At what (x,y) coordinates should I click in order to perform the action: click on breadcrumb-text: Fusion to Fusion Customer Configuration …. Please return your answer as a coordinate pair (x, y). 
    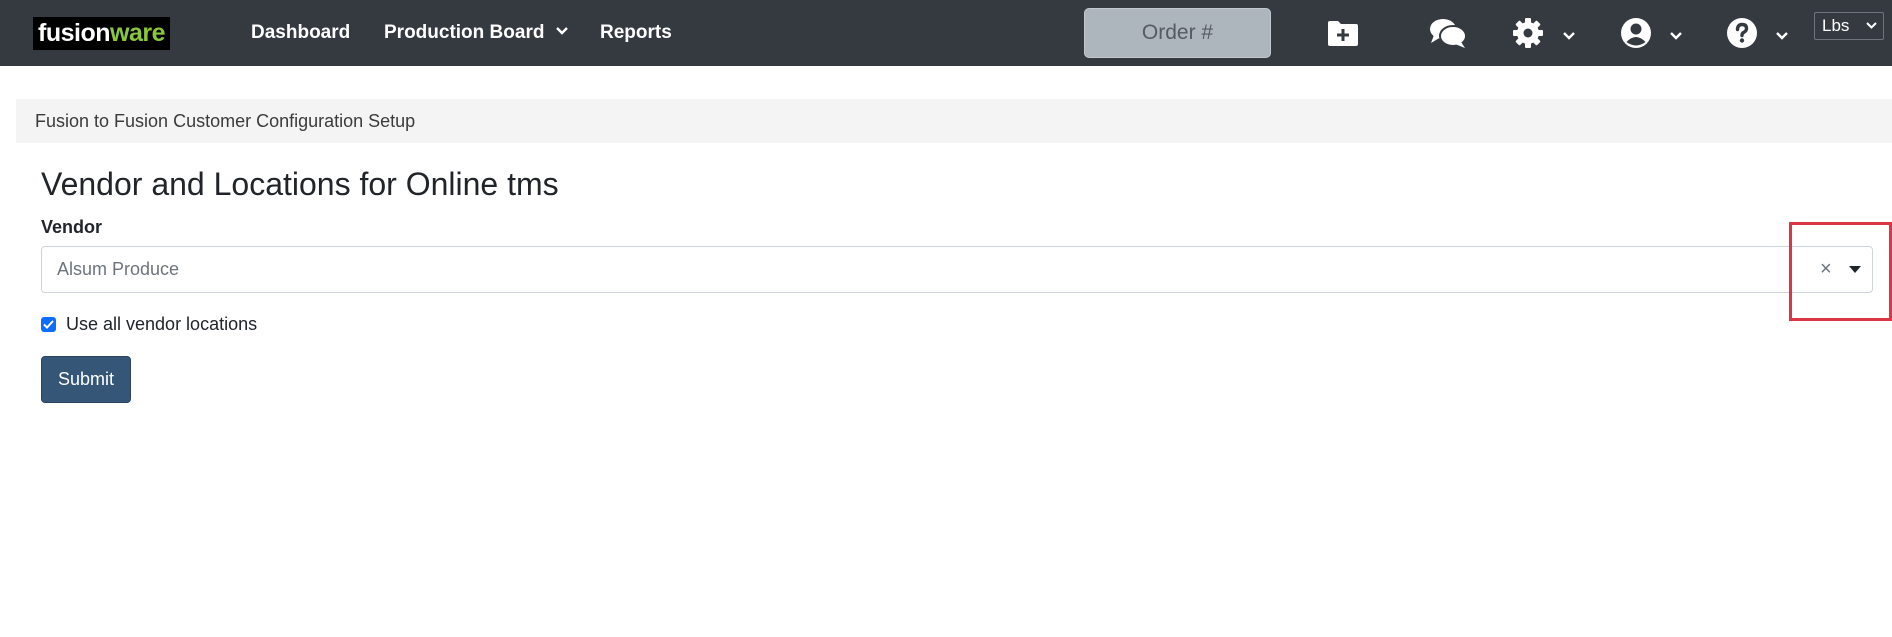
    Looking at the image, I should click on (225, 121).